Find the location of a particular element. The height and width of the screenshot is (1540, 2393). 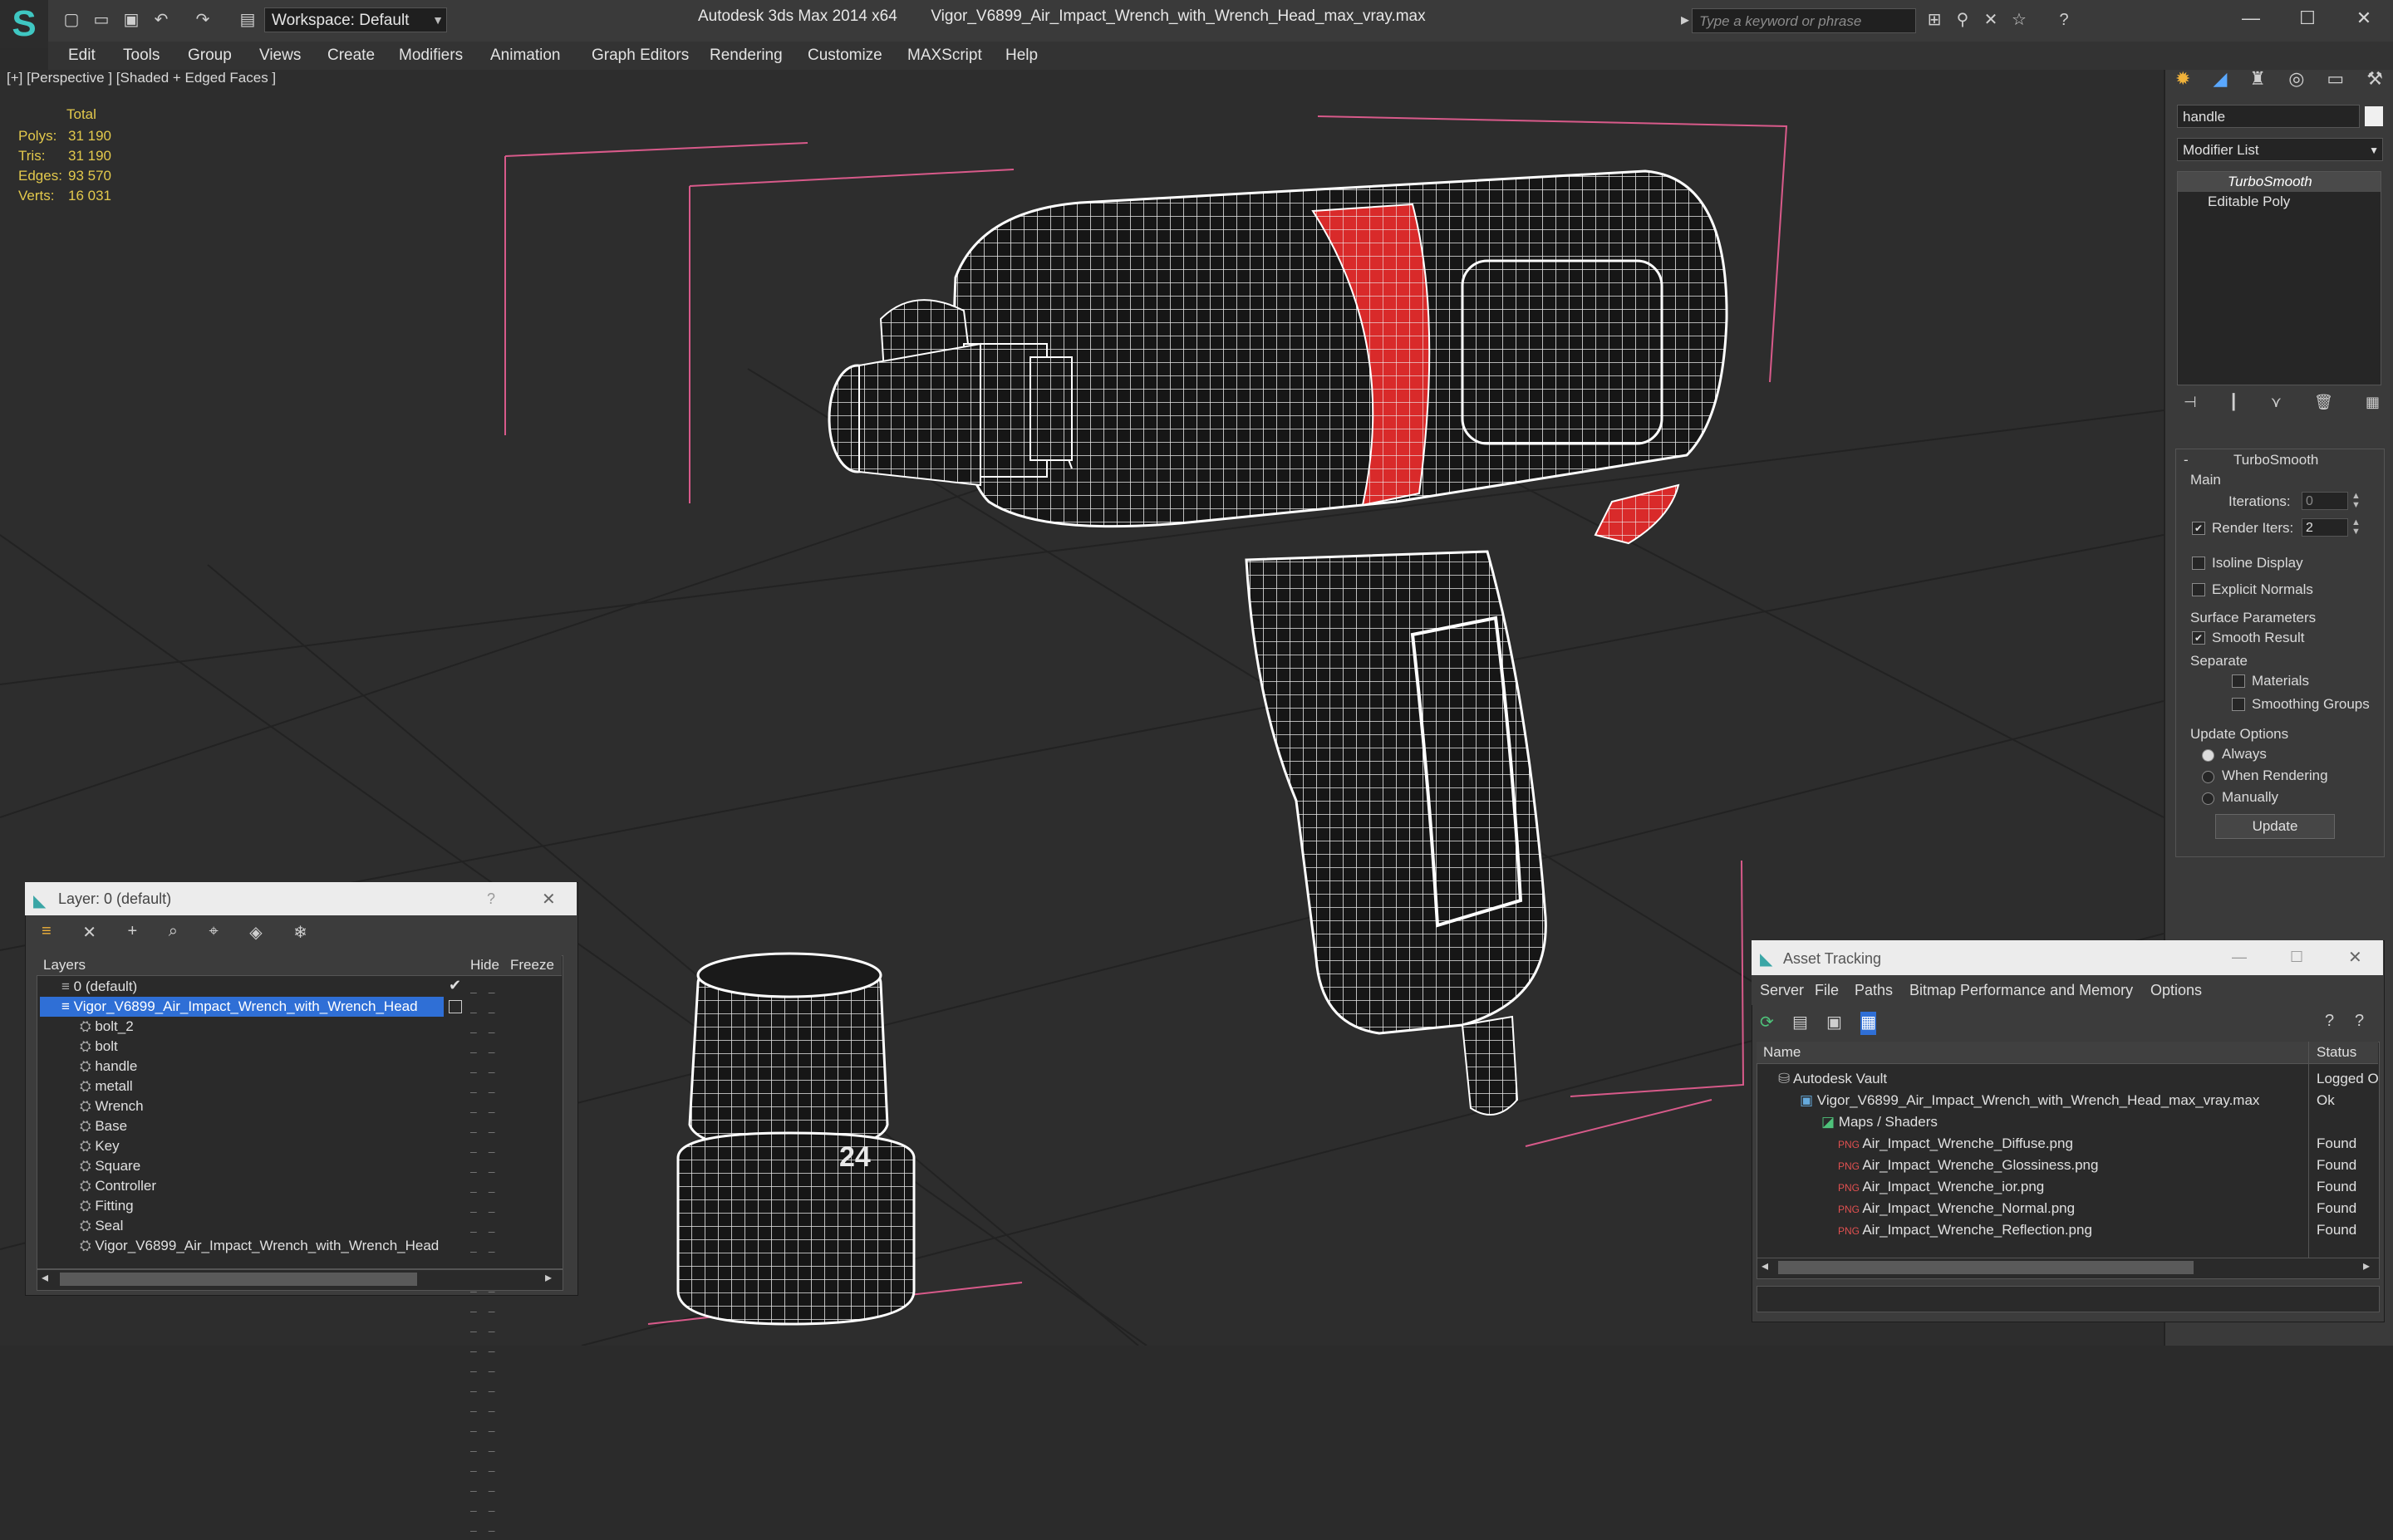

help-icon: ? is located at coordinates (491, 899).